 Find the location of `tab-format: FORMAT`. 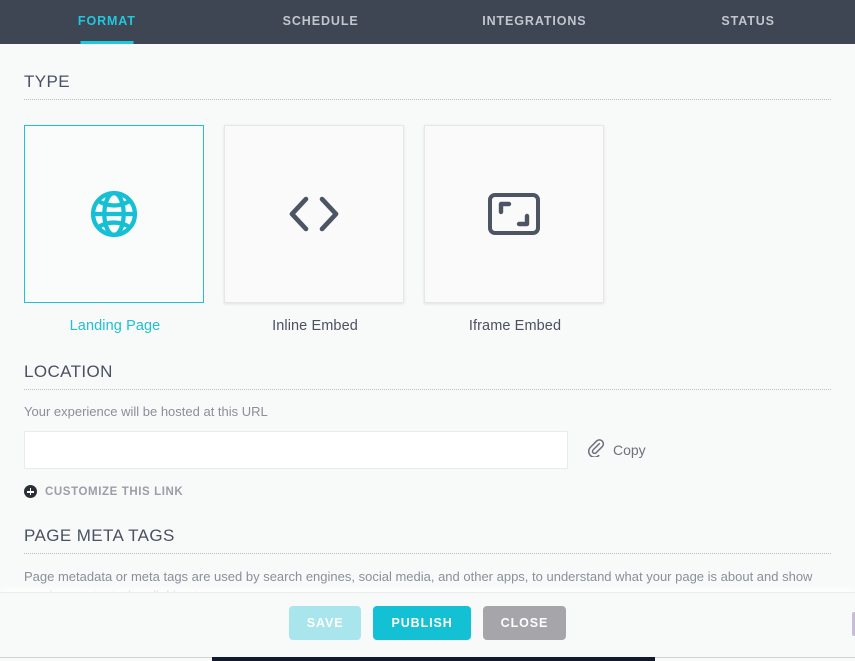

tab-format: FORMAT is located at coordinates (107, 22).